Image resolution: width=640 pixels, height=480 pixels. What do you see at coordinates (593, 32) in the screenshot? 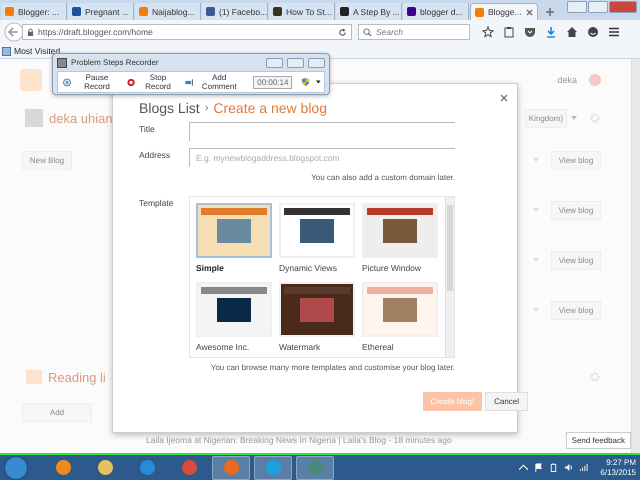
I see `smiley-icon` at bounding box center [593, 32].